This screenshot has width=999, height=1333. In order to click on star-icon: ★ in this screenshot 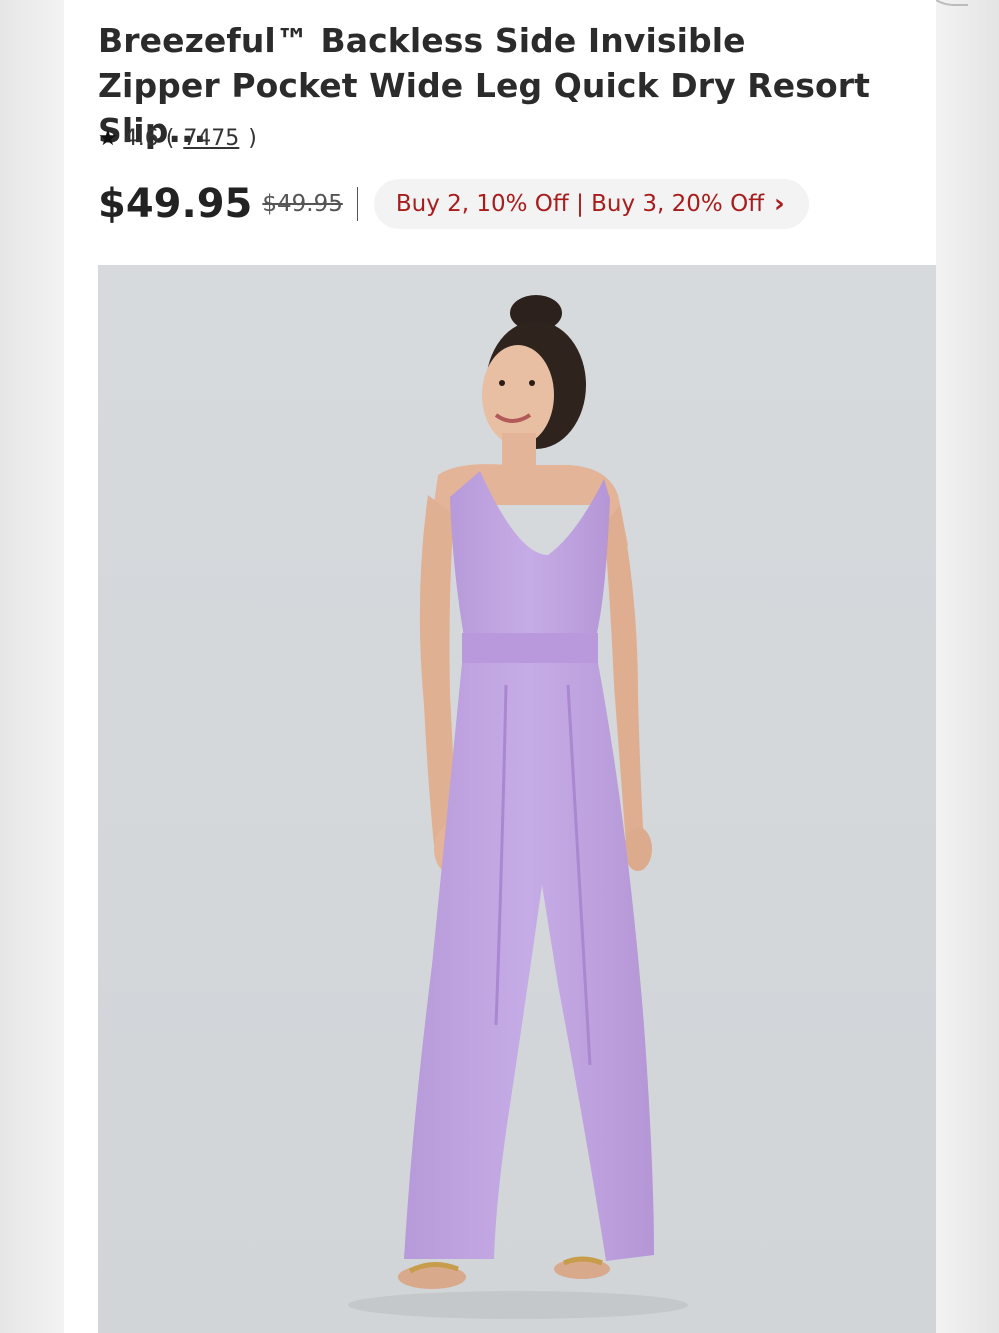, I will do `click(108, 138)`.